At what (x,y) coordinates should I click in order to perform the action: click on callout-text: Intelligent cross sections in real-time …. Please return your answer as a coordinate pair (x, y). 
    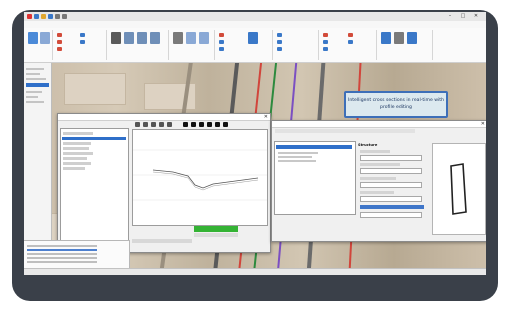
    Looking at the image, I should click on (395, 104).